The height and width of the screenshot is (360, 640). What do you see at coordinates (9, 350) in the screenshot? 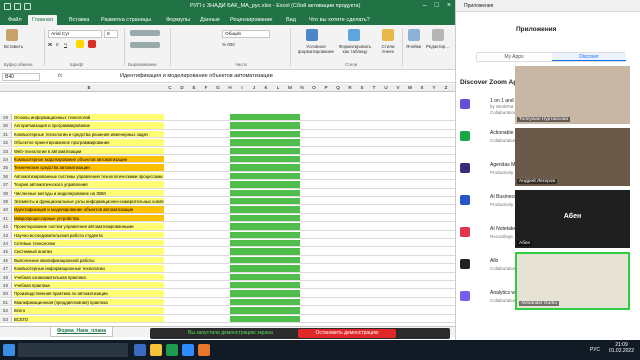
I see `windows-start-icon` at bounding box center [9, 350].